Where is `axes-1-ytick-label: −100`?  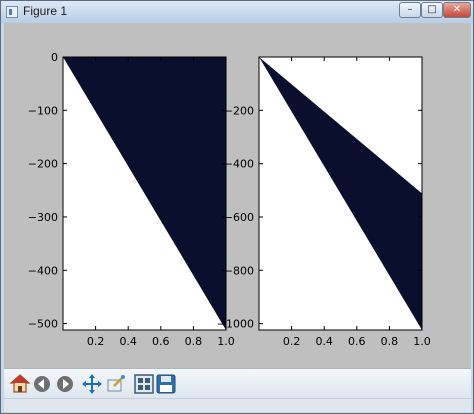 axes-1-ytick-label: −100 is located at coordinates (43, 110).